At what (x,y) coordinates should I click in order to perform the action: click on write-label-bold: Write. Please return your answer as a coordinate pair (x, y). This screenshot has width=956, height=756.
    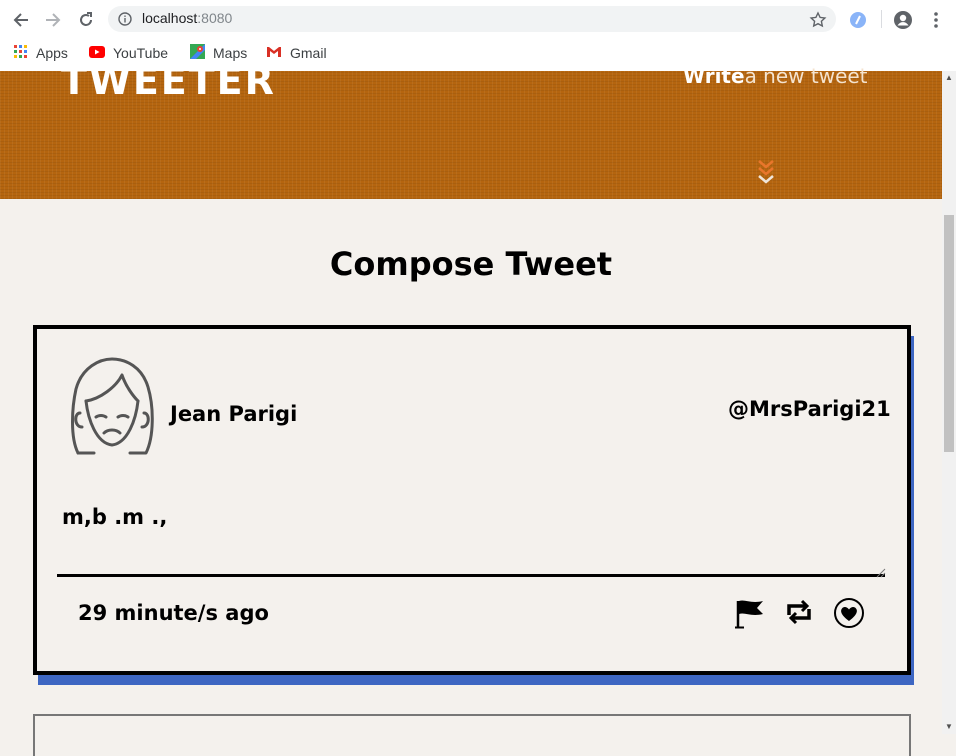
    Looking at the image, I should click on (714, 76).